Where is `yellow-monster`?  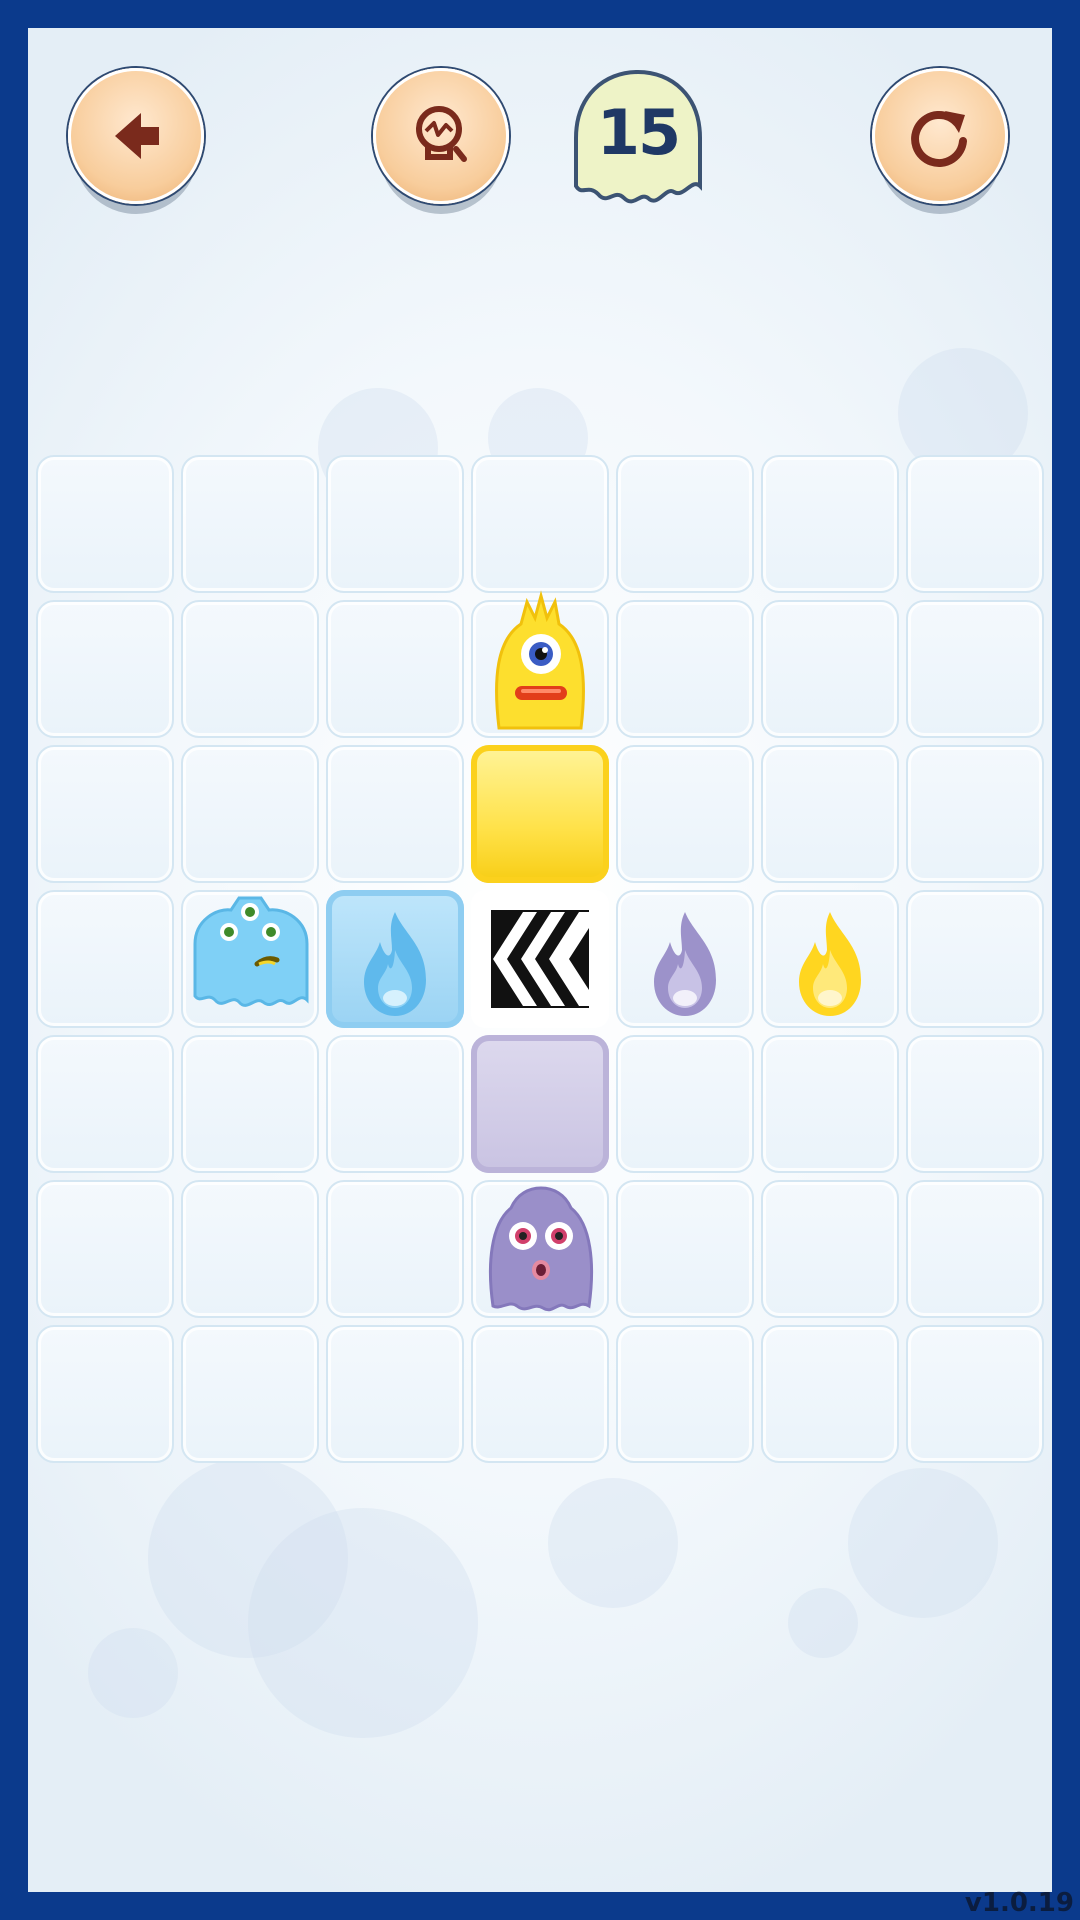
yellow-monster is located at coordinates (540, 664).